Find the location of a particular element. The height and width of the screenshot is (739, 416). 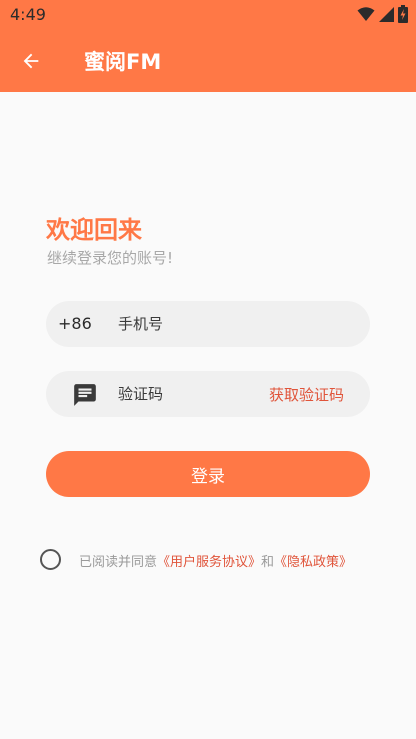

system-icons is located at coordinates (382, 14).